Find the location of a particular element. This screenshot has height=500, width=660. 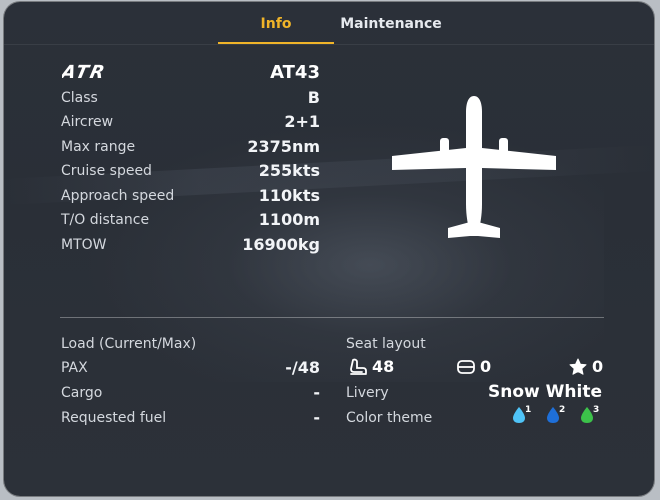

spec-value-class: B is located at coordinates (313, 97).